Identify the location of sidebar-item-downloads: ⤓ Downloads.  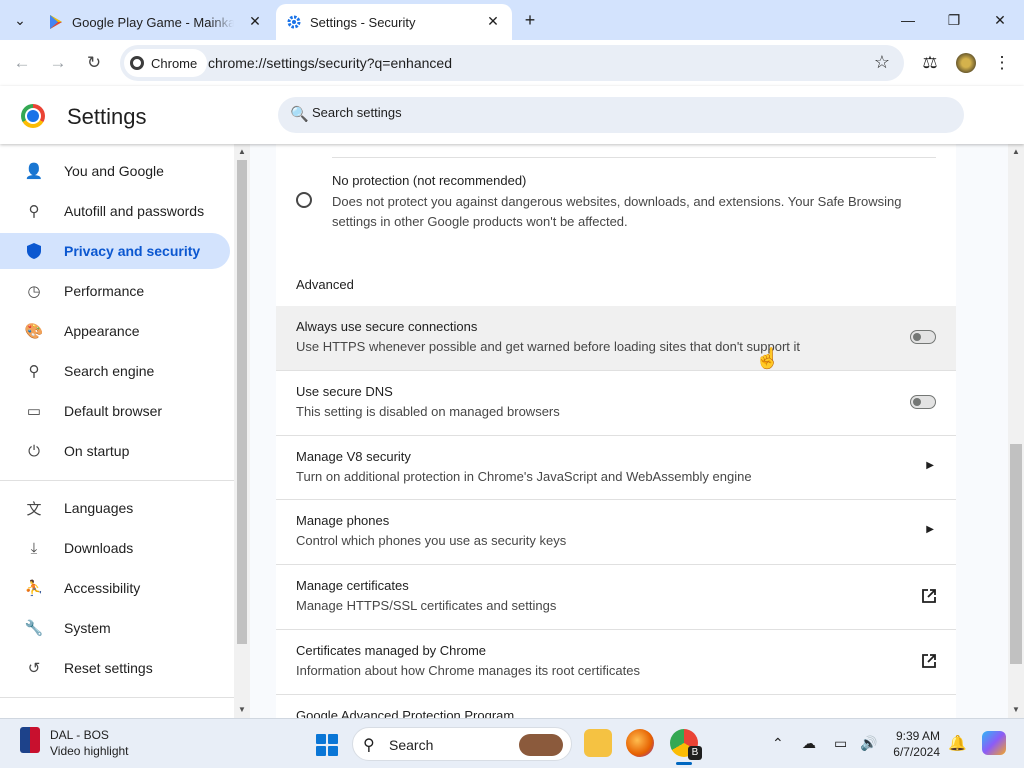
(115, 548).